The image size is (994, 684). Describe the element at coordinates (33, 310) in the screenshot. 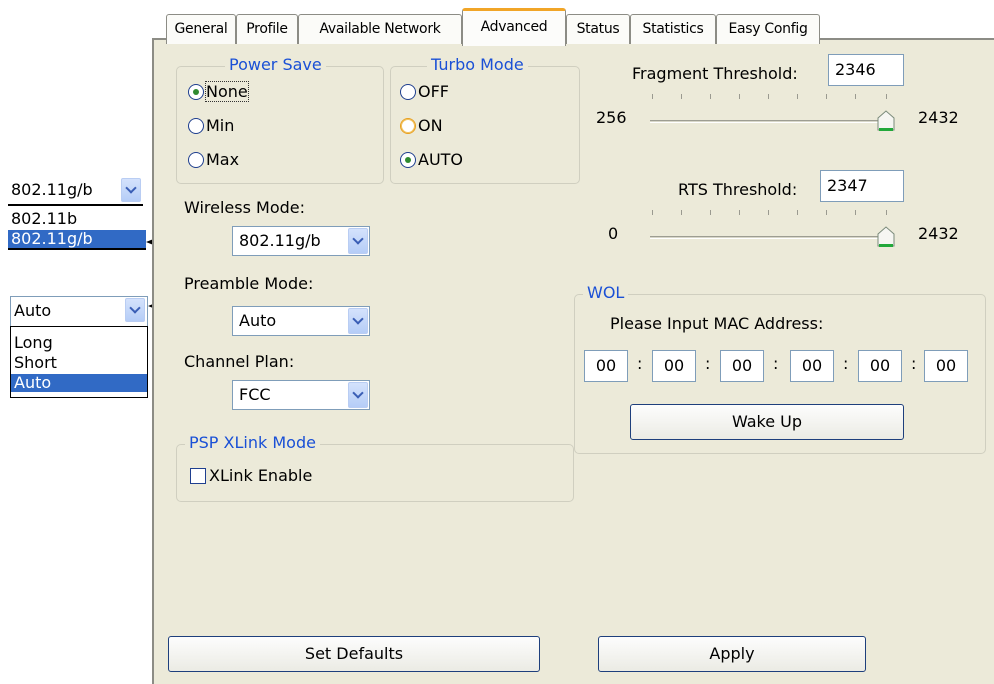

I see `example-preamble-value: Auto` at that location.